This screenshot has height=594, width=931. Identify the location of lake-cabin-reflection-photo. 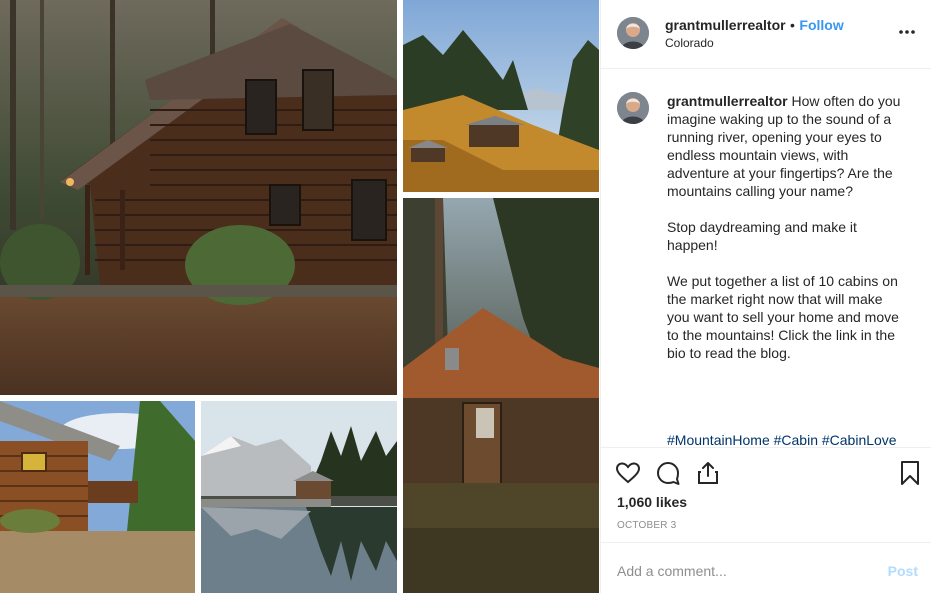
(299, 497).